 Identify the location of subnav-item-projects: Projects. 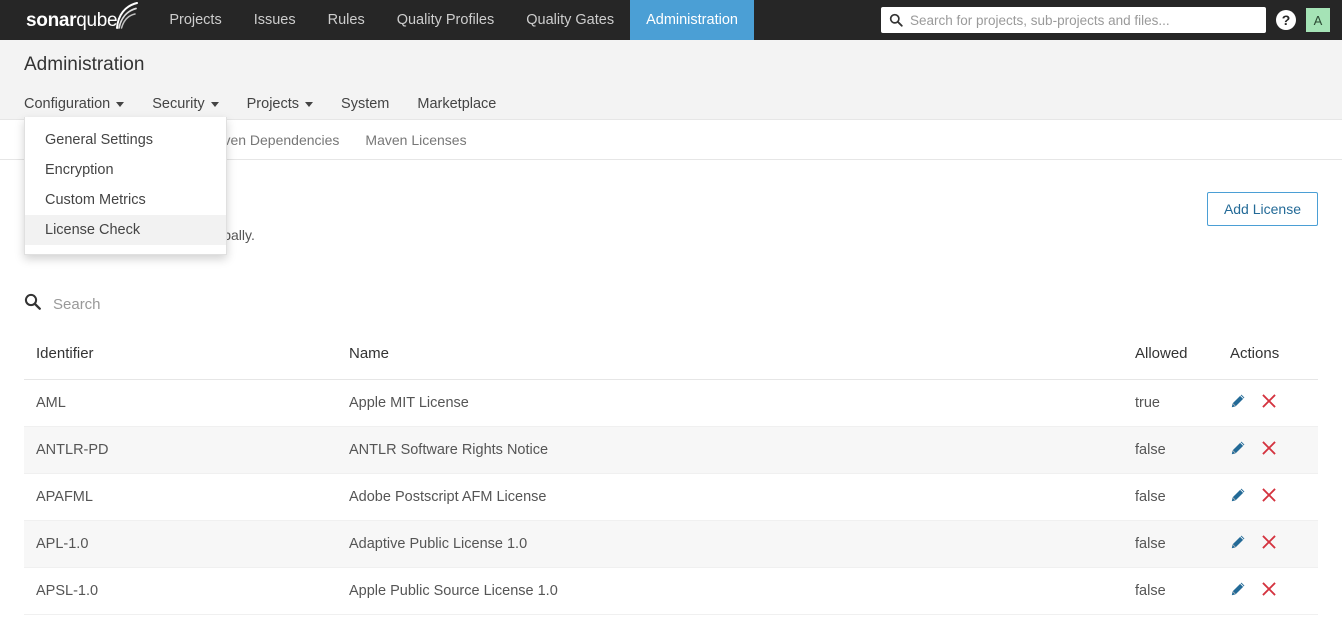
(287, 104).